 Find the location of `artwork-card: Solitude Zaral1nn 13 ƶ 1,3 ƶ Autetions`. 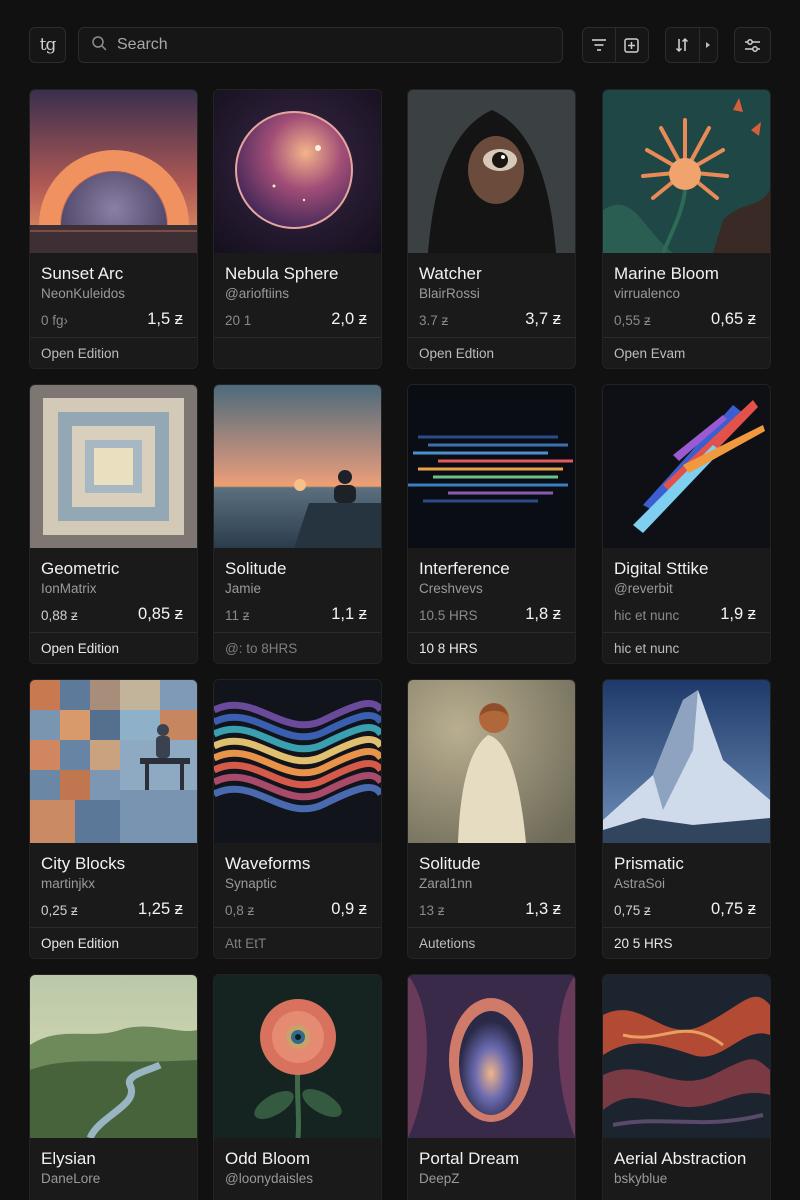

artwork-card: Solitude Zaral1nn 13 ƶ 1,3 ƶ Autetions is located at coordinates (491, 819).